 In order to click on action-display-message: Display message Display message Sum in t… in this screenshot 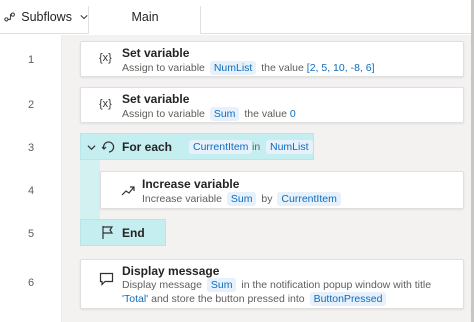, I will do `click(272, 284)`.